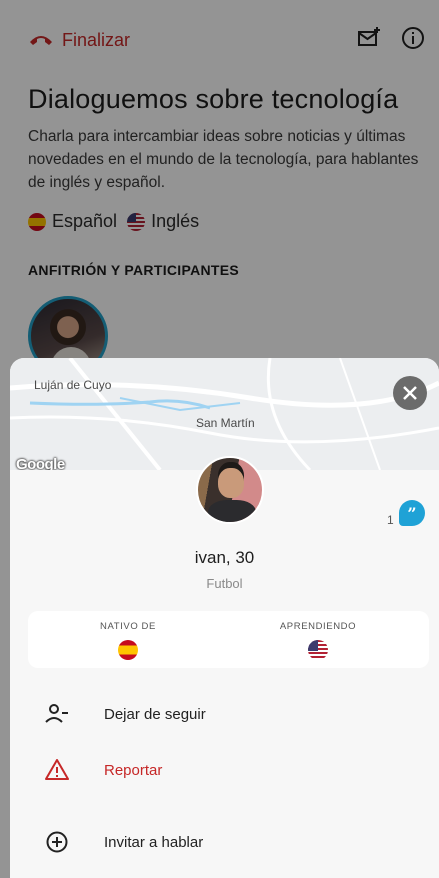 This screenshot has width=439, height=878. I want to click on google-logo: Google, so click(40, 463).